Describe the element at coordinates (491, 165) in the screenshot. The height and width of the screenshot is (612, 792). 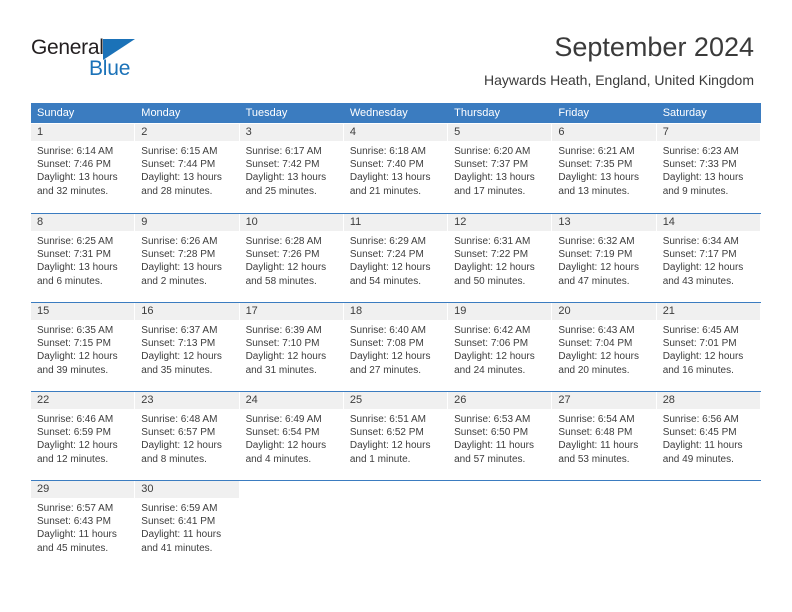
I see `sunset-text: Sunset: 7:37 PM` at that location.